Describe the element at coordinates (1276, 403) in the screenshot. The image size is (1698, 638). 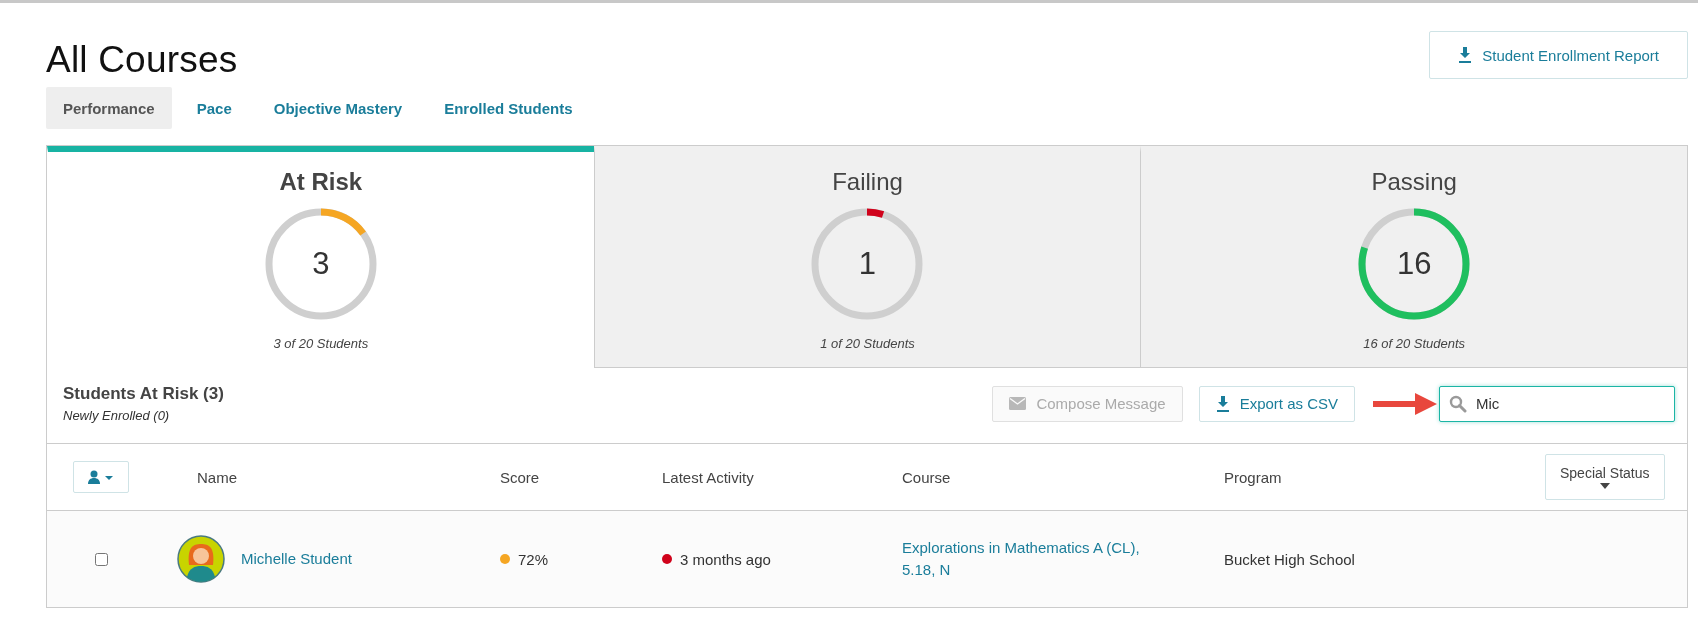
I see `export-button: Export as CSV` at that location.